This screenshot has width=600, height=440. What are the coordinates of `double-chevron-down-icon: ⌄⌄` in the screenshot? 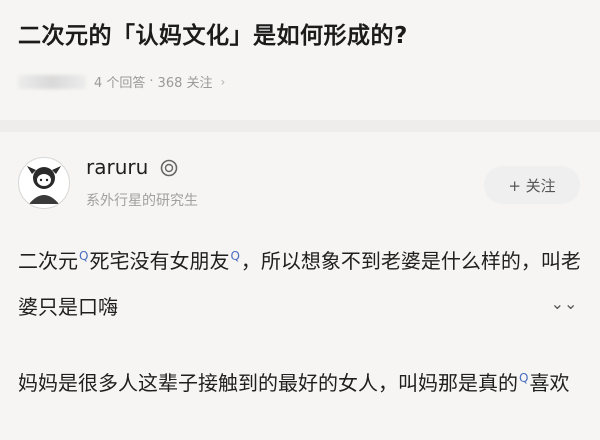 It's located at (564, 303).